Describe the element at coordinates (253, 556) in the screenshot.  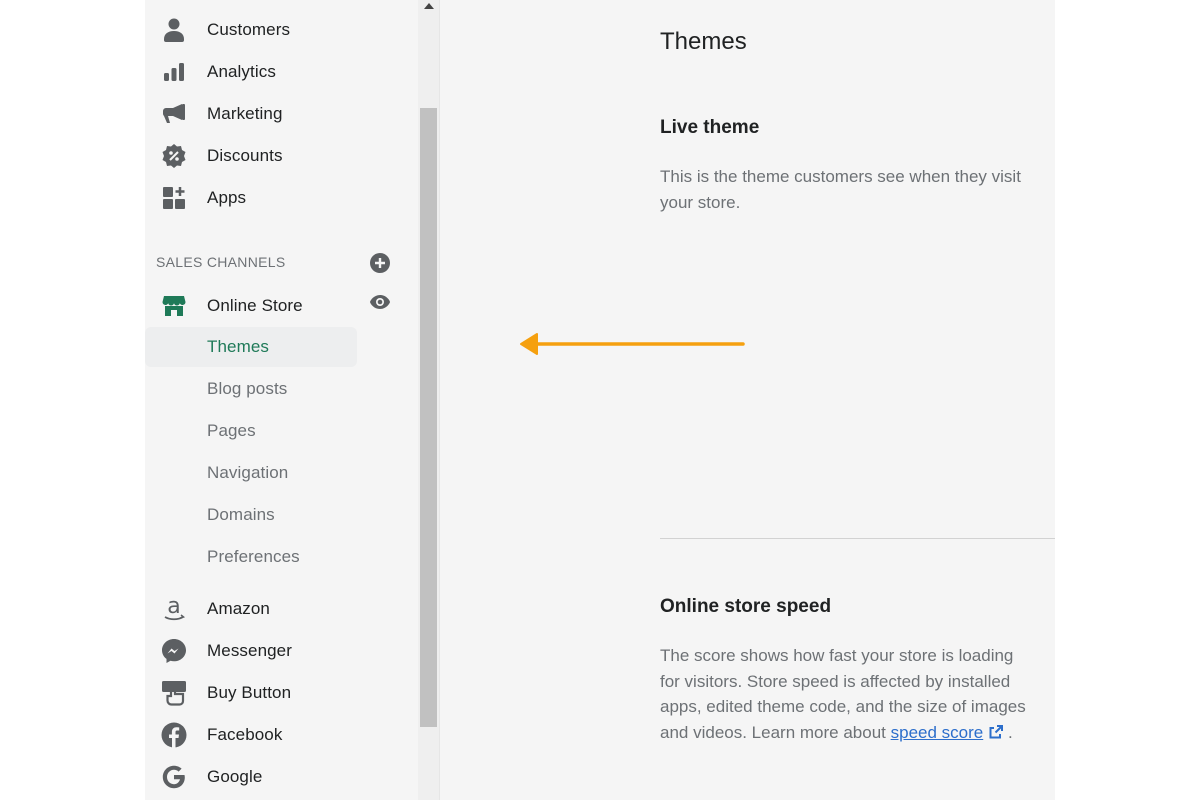
I see `sidebar-item-label: Preferences` at that location.